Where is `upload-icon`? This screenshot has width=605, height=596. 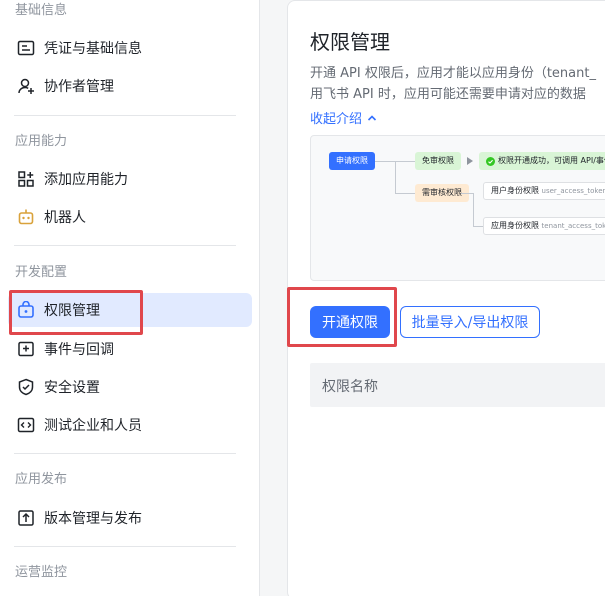
upload-icon is located at coordinates (26, 518).